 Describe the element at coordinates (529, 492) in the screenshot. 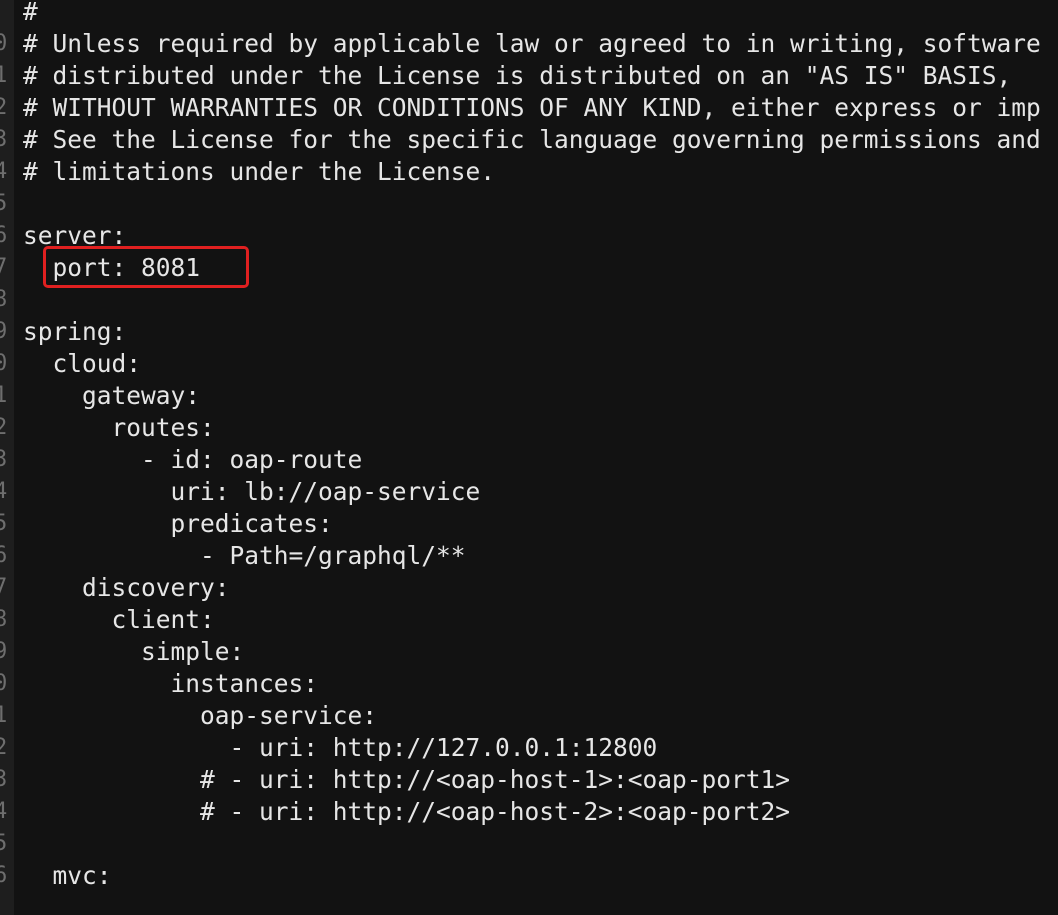

I see `code-line: 4 uri: lb://oap-service` at that location.